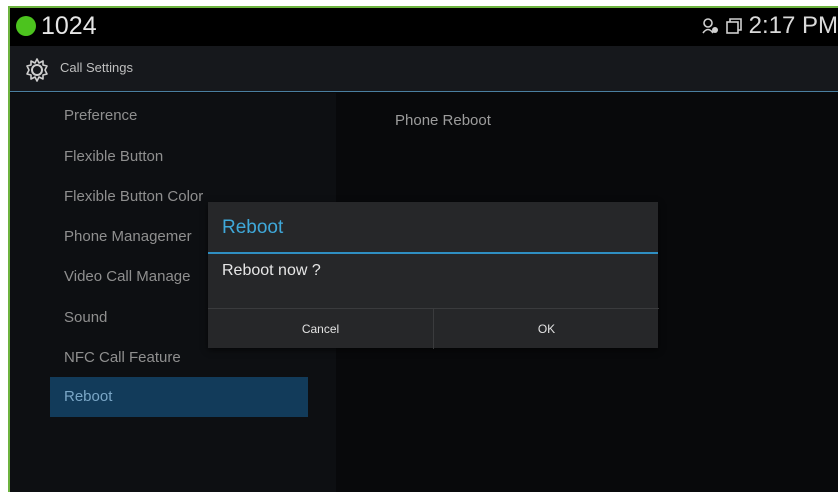 Image resolution: width=838 pixels, height=492 pixels. Describe the element at coordinates (271, 270) in the screenshot. I see `dialog-message: Reboot now ?` at that location.